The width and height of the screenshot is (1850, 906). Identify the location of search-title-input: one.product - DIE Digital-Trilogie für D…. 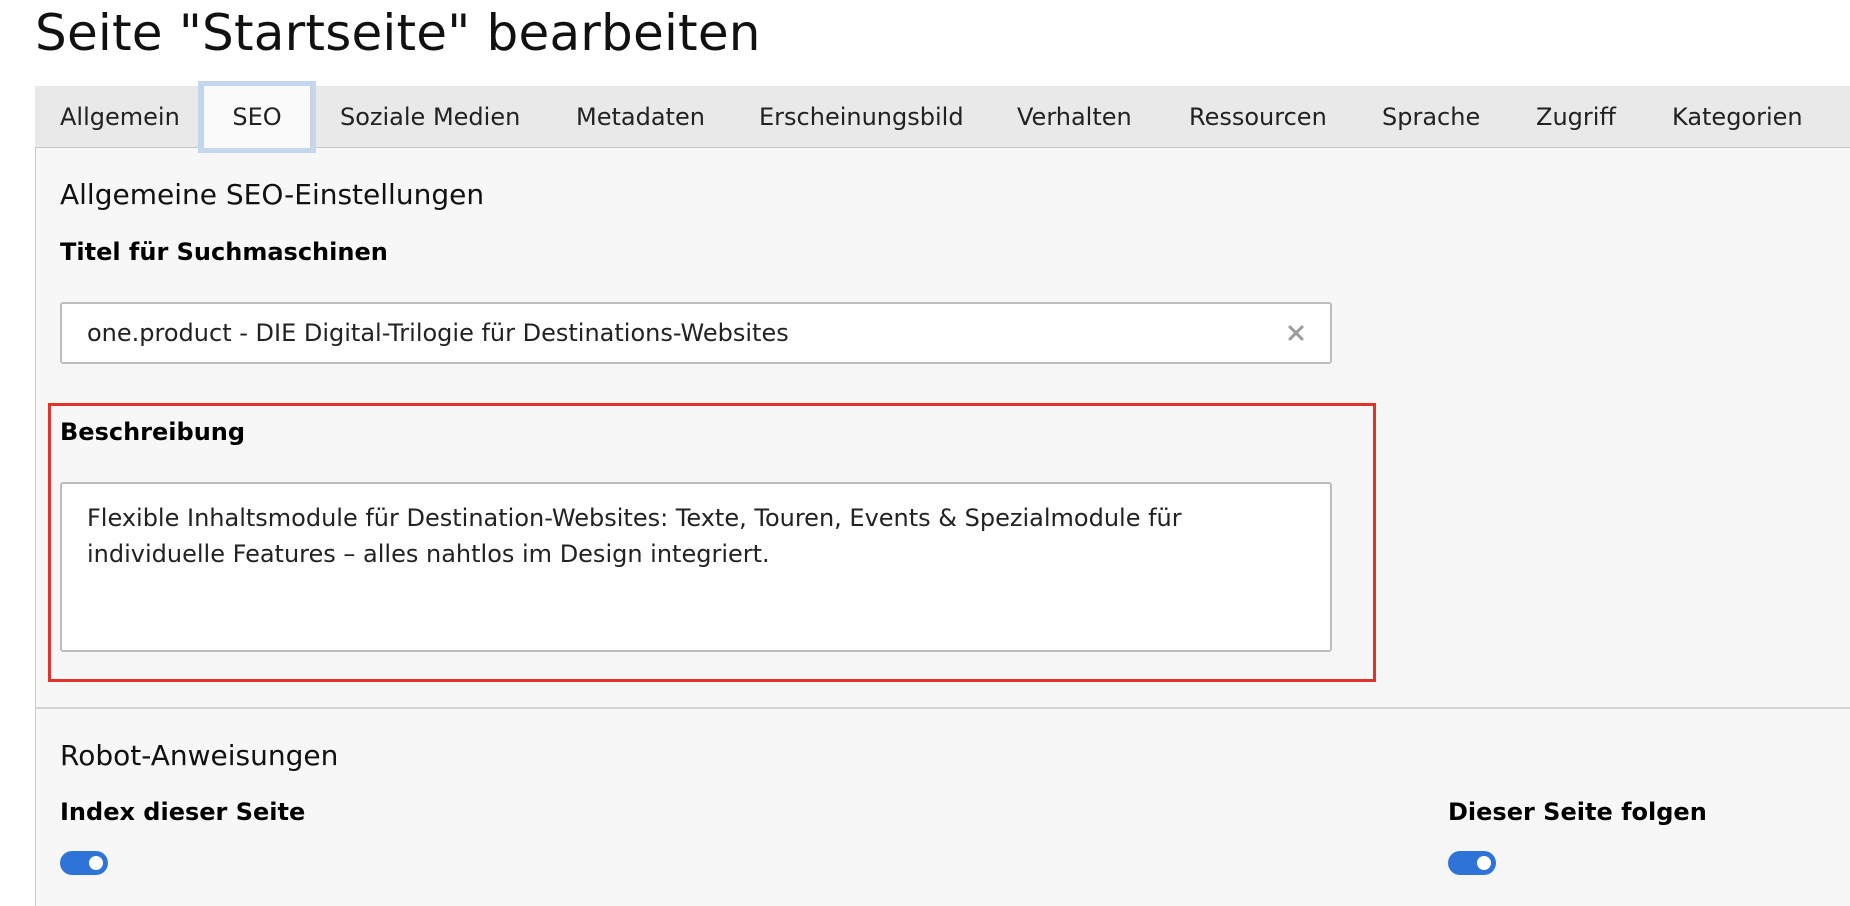
(696, 333).